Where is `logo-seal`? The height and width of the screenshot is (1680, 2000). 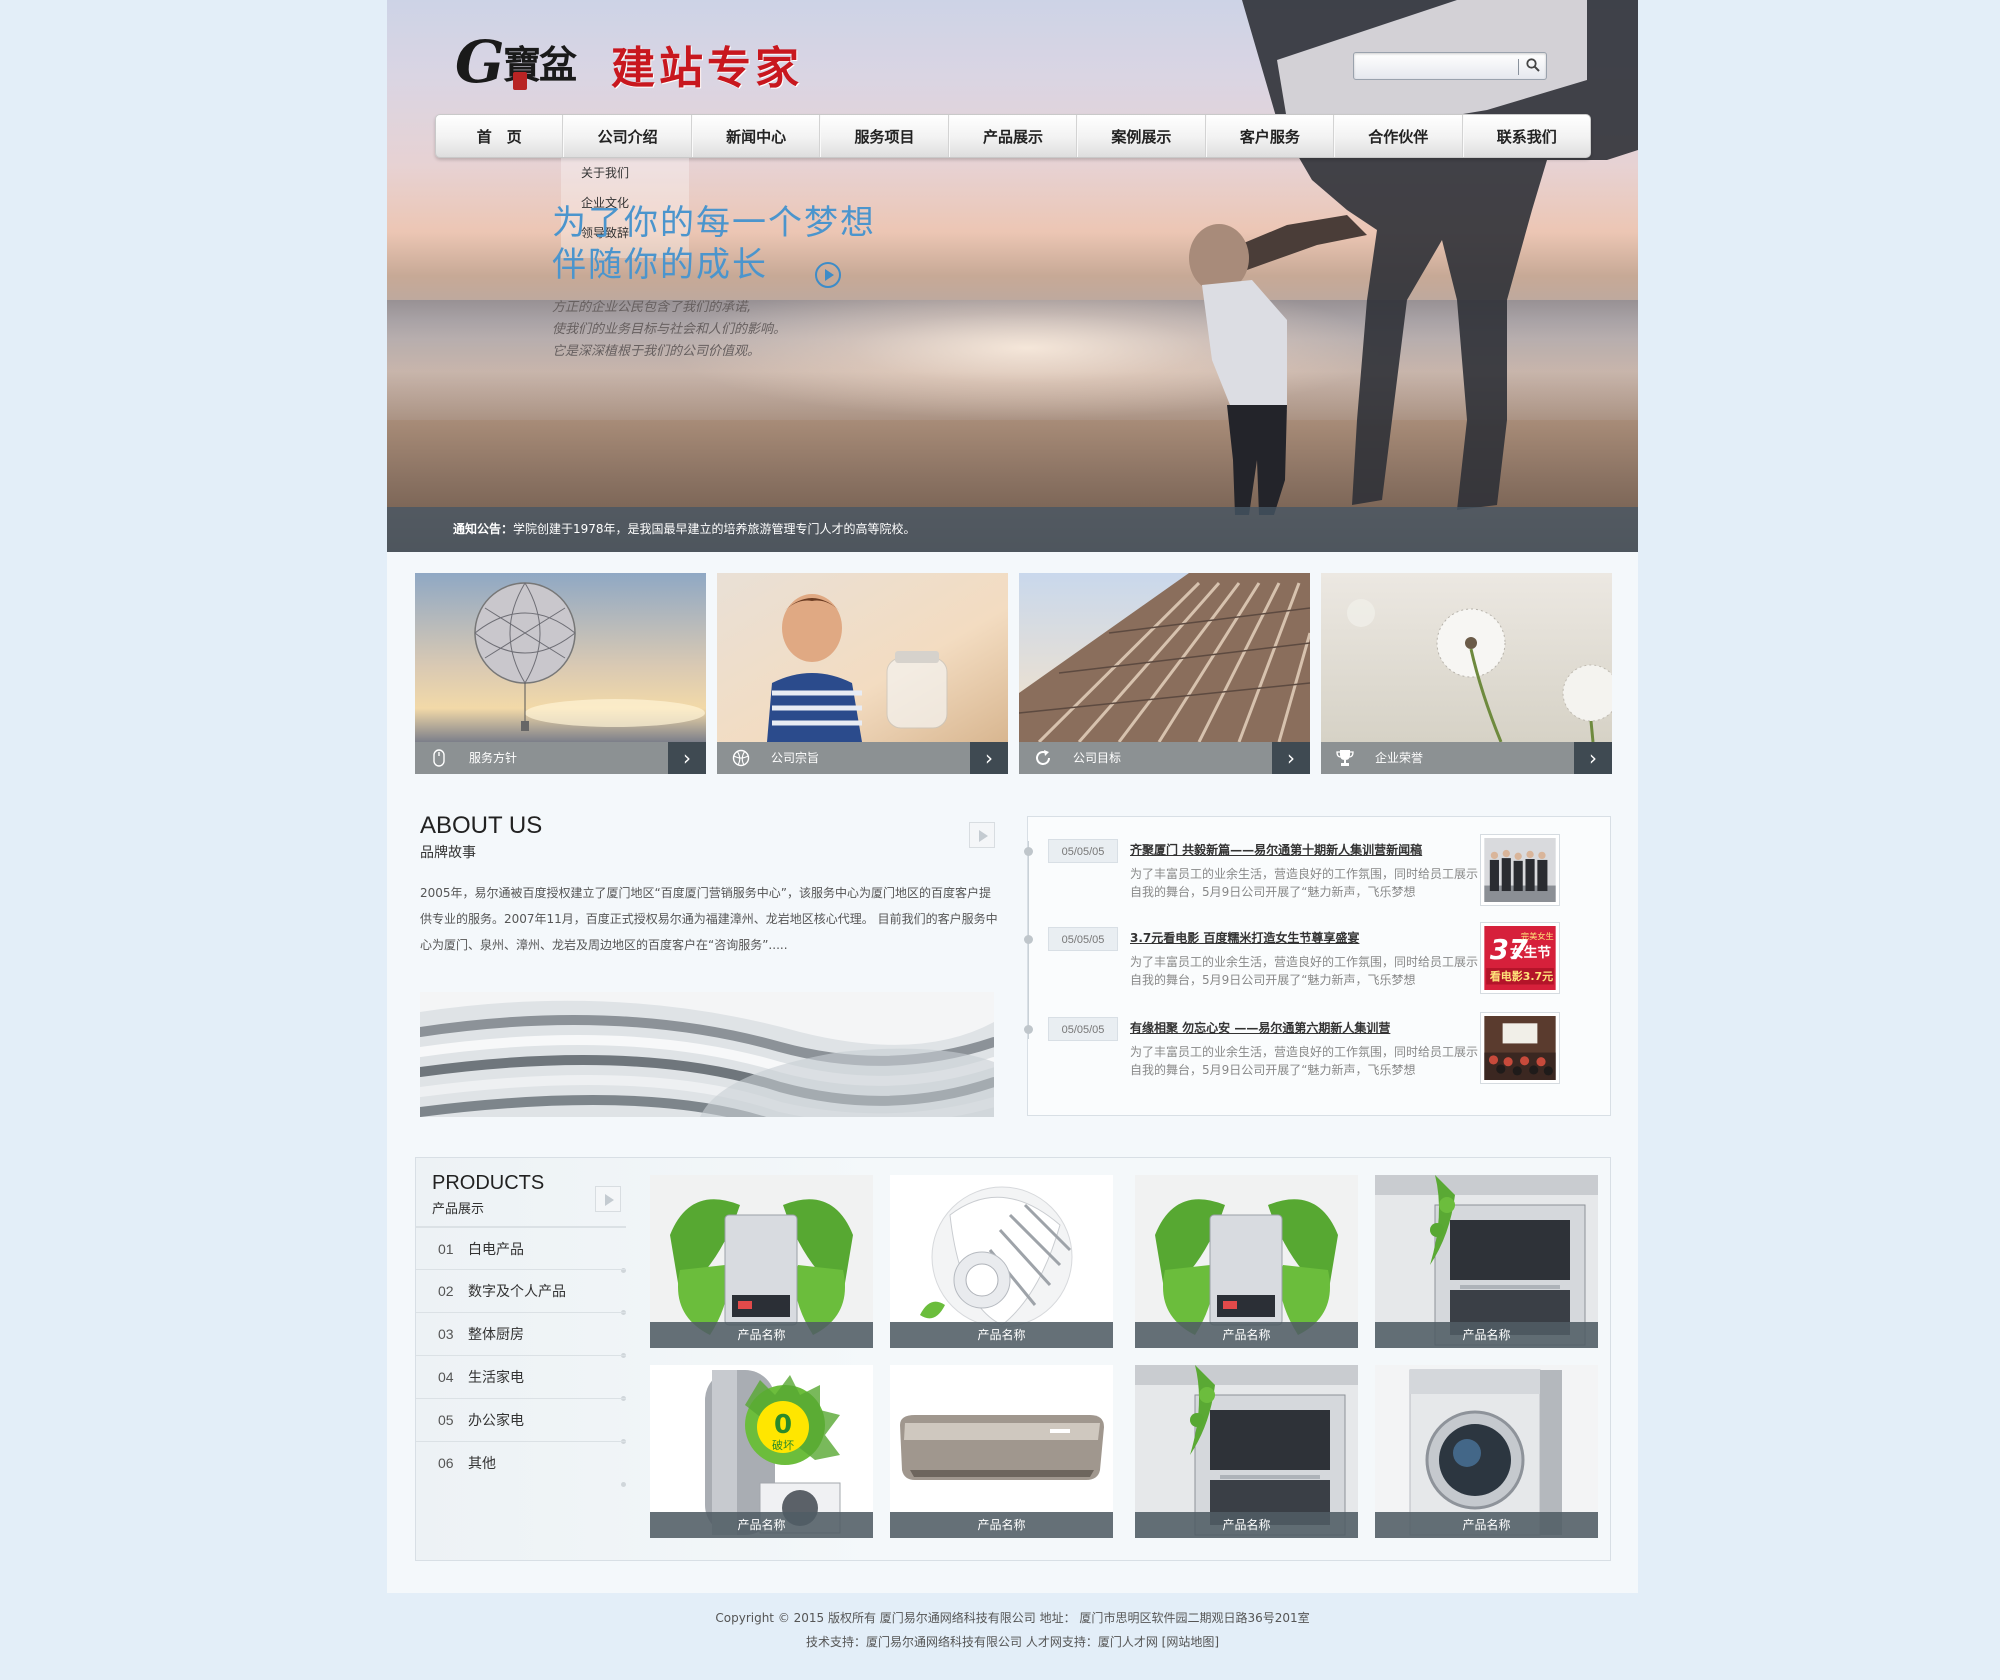 logo-seal is located at coordinates (520, 81).